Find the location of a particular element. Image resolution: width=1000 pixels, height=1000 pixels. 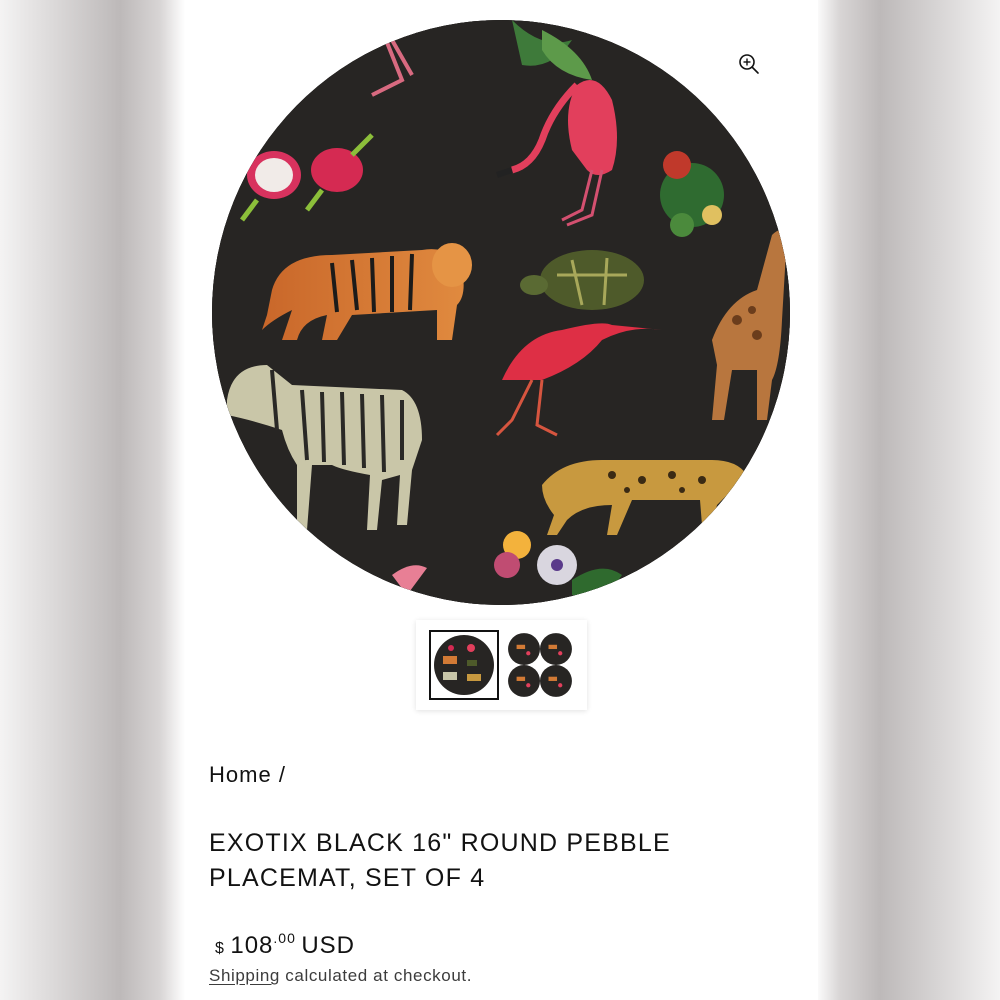

zoom-in-icon is located at coordinates (749, 64).